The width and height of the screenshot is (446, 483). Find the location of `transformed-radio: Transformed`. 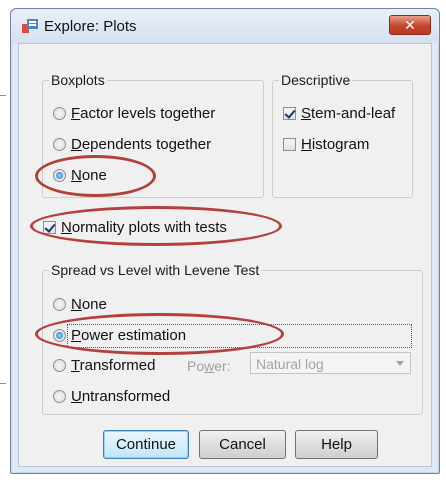

transformed-radio: Transformed is located at coordinates (104, 365).